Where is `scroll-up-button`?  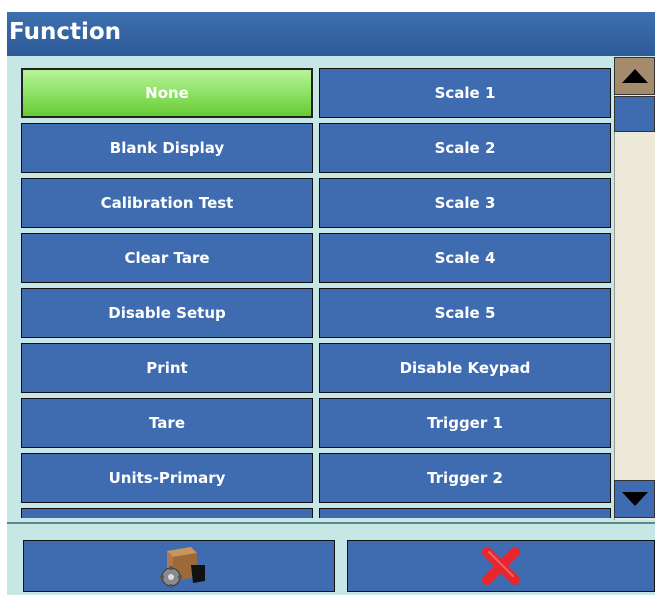 scroll-up-button is located at coordinates (634, 76).